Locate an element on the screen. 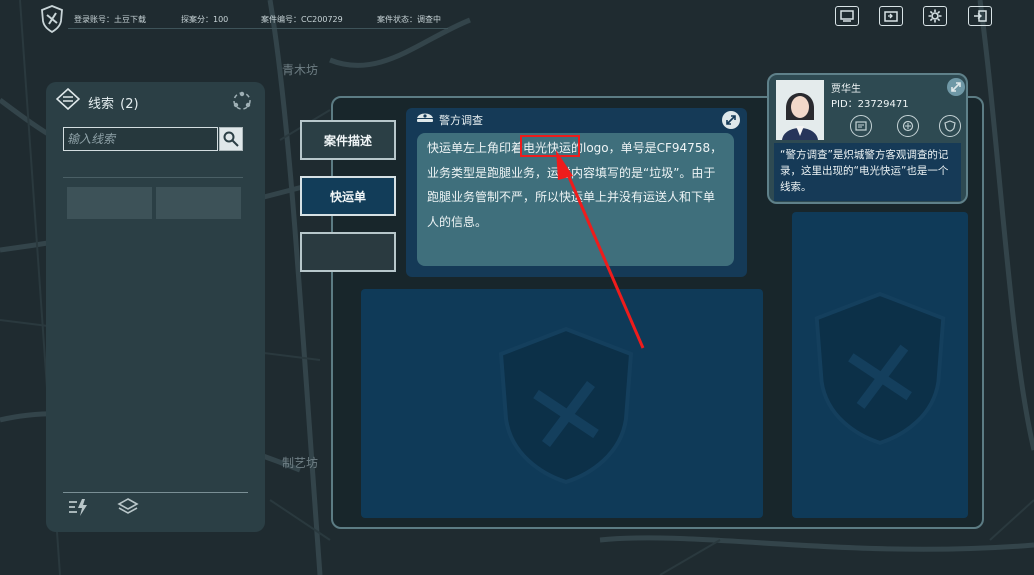 This screenshot has width=1034, height=575. avatar is located at coordinates (800, 110).